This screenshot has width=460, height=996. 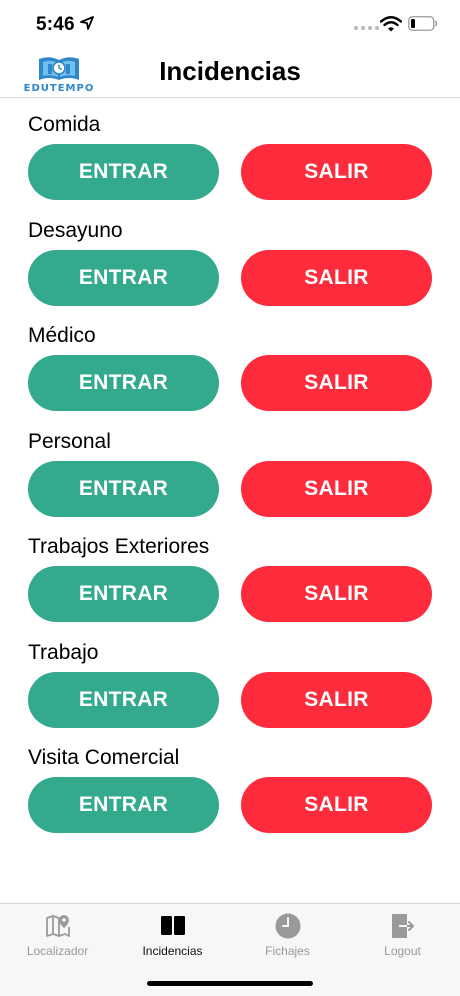 I want to click on tab-label: Incidencias, so click(x=172, y=951).